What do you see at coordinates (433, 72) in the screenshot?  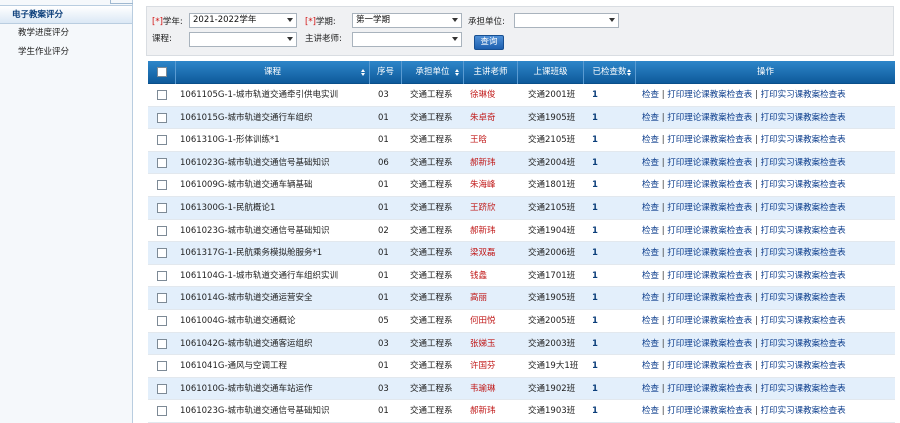 I see `header-dept: 承担单位` at bounding box center [433, 72].